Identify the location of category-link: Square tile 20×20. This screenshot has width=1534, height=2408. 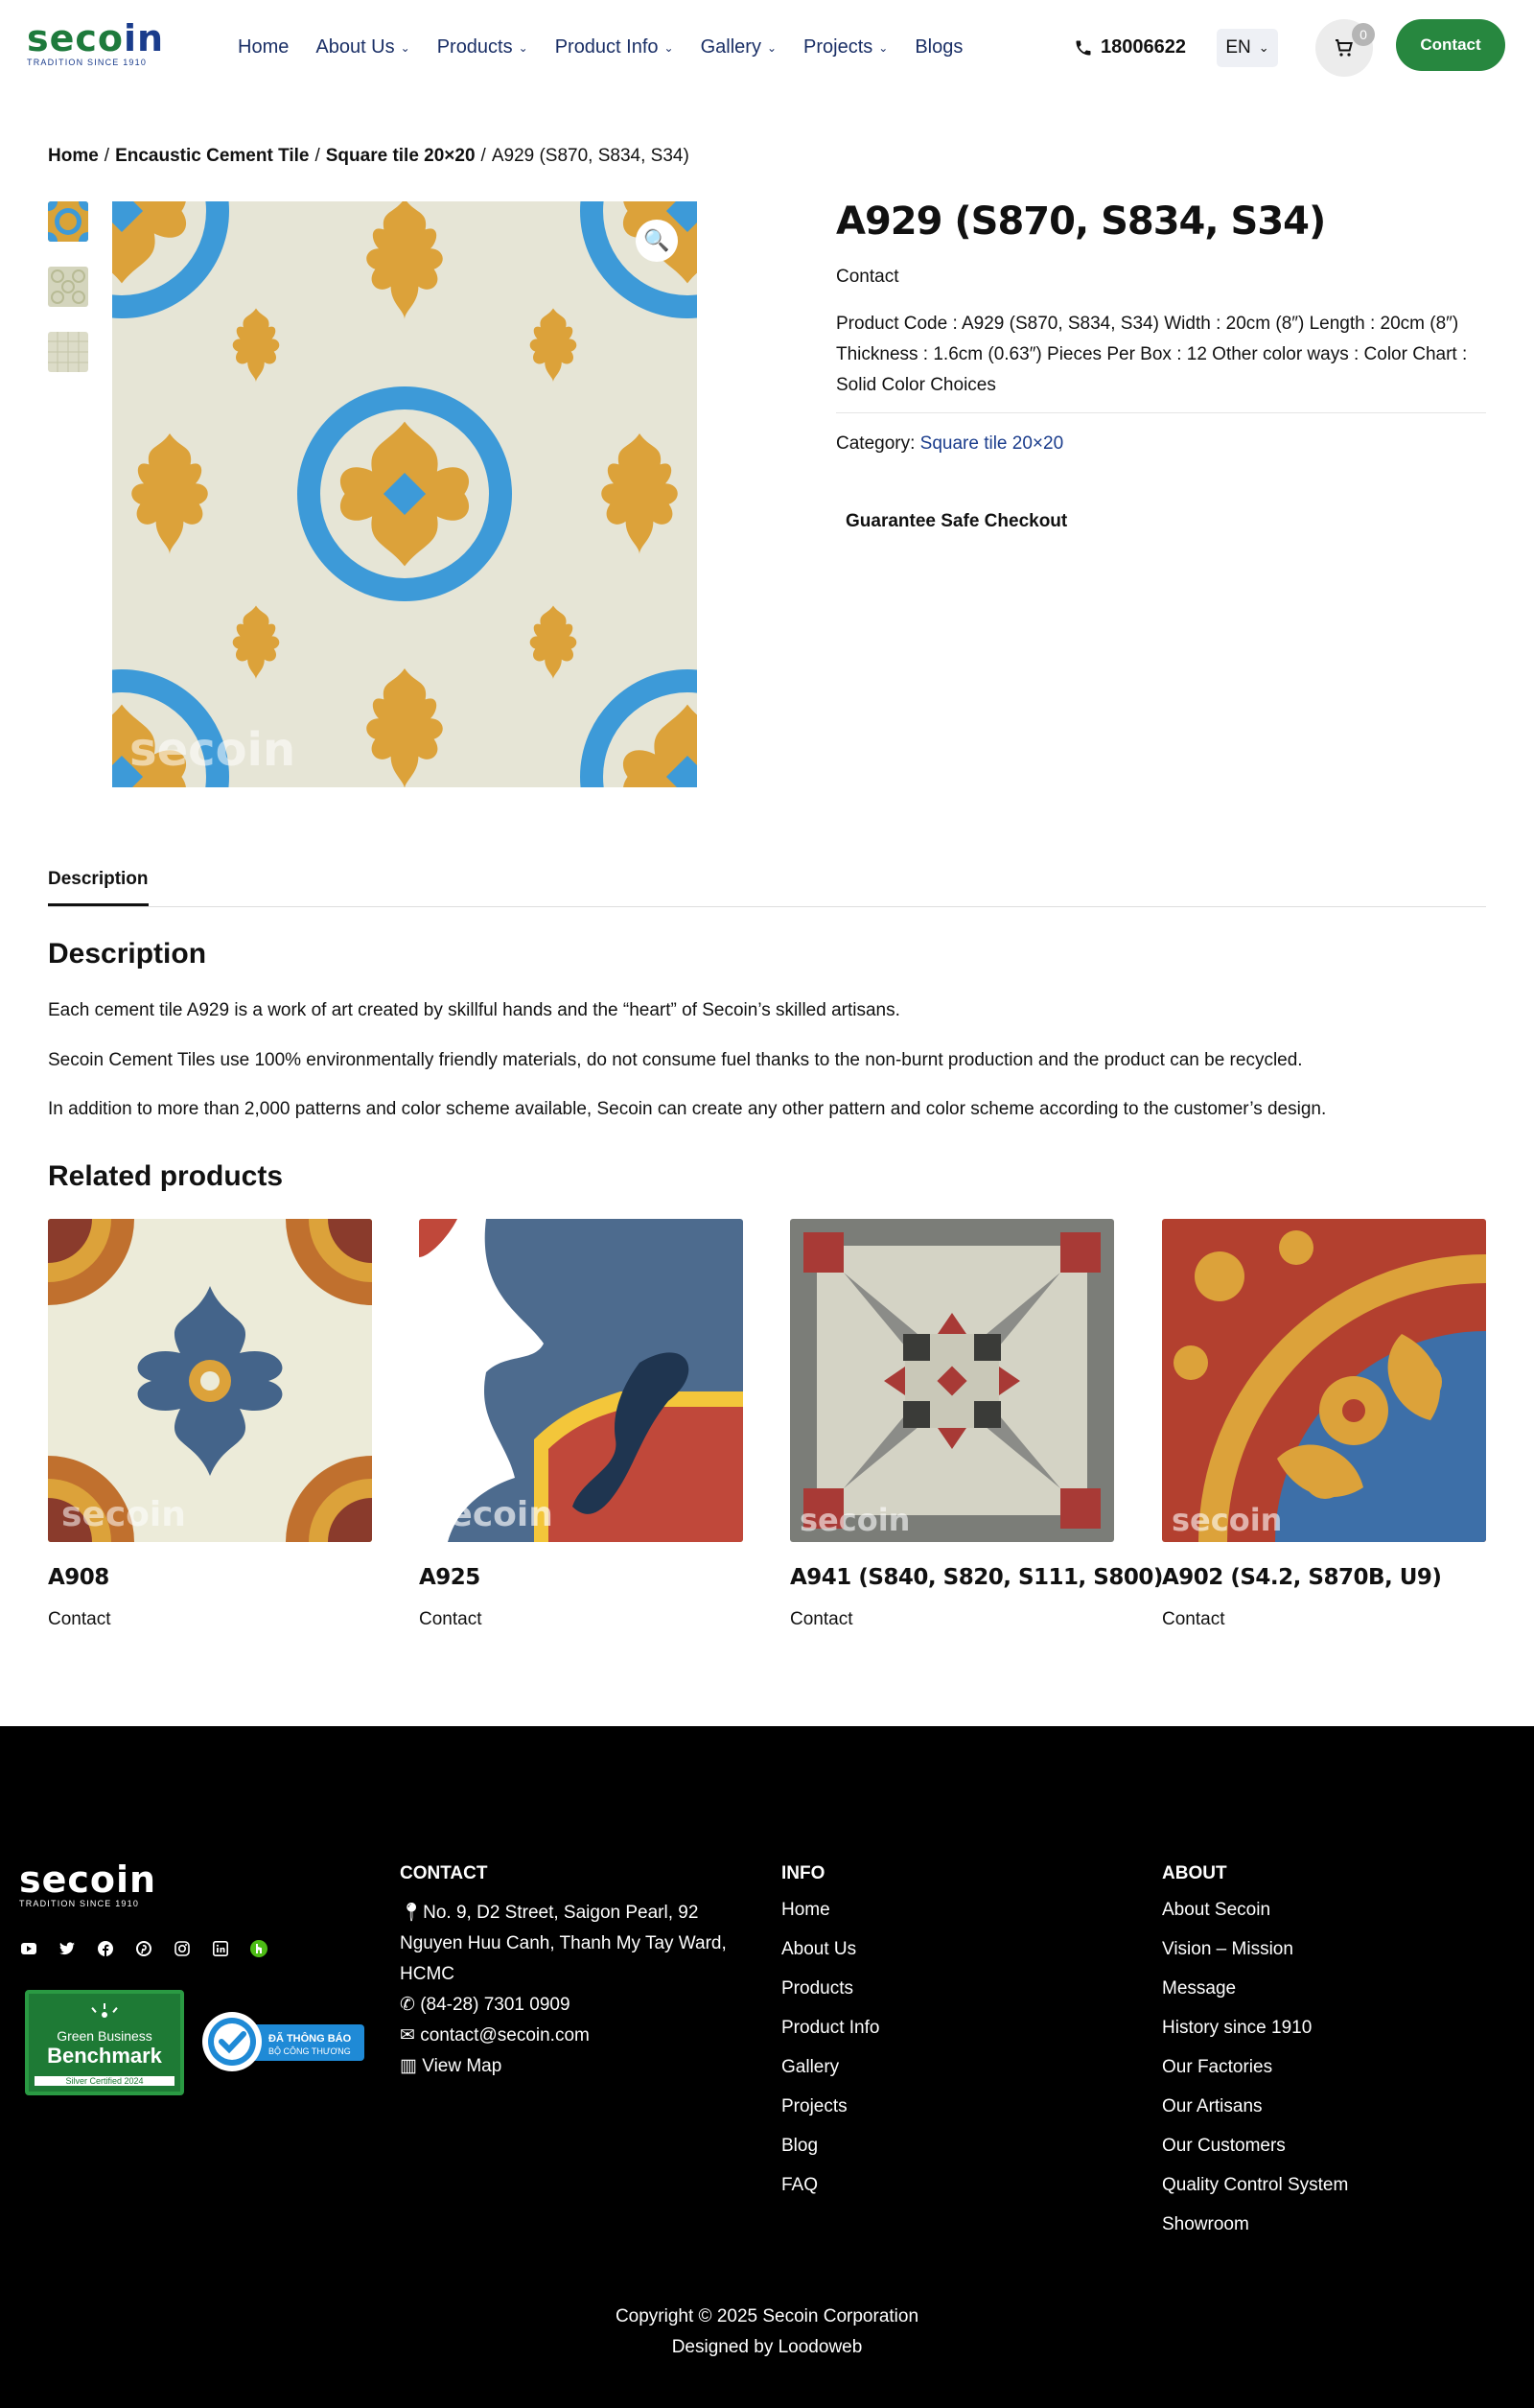
(991, 443).